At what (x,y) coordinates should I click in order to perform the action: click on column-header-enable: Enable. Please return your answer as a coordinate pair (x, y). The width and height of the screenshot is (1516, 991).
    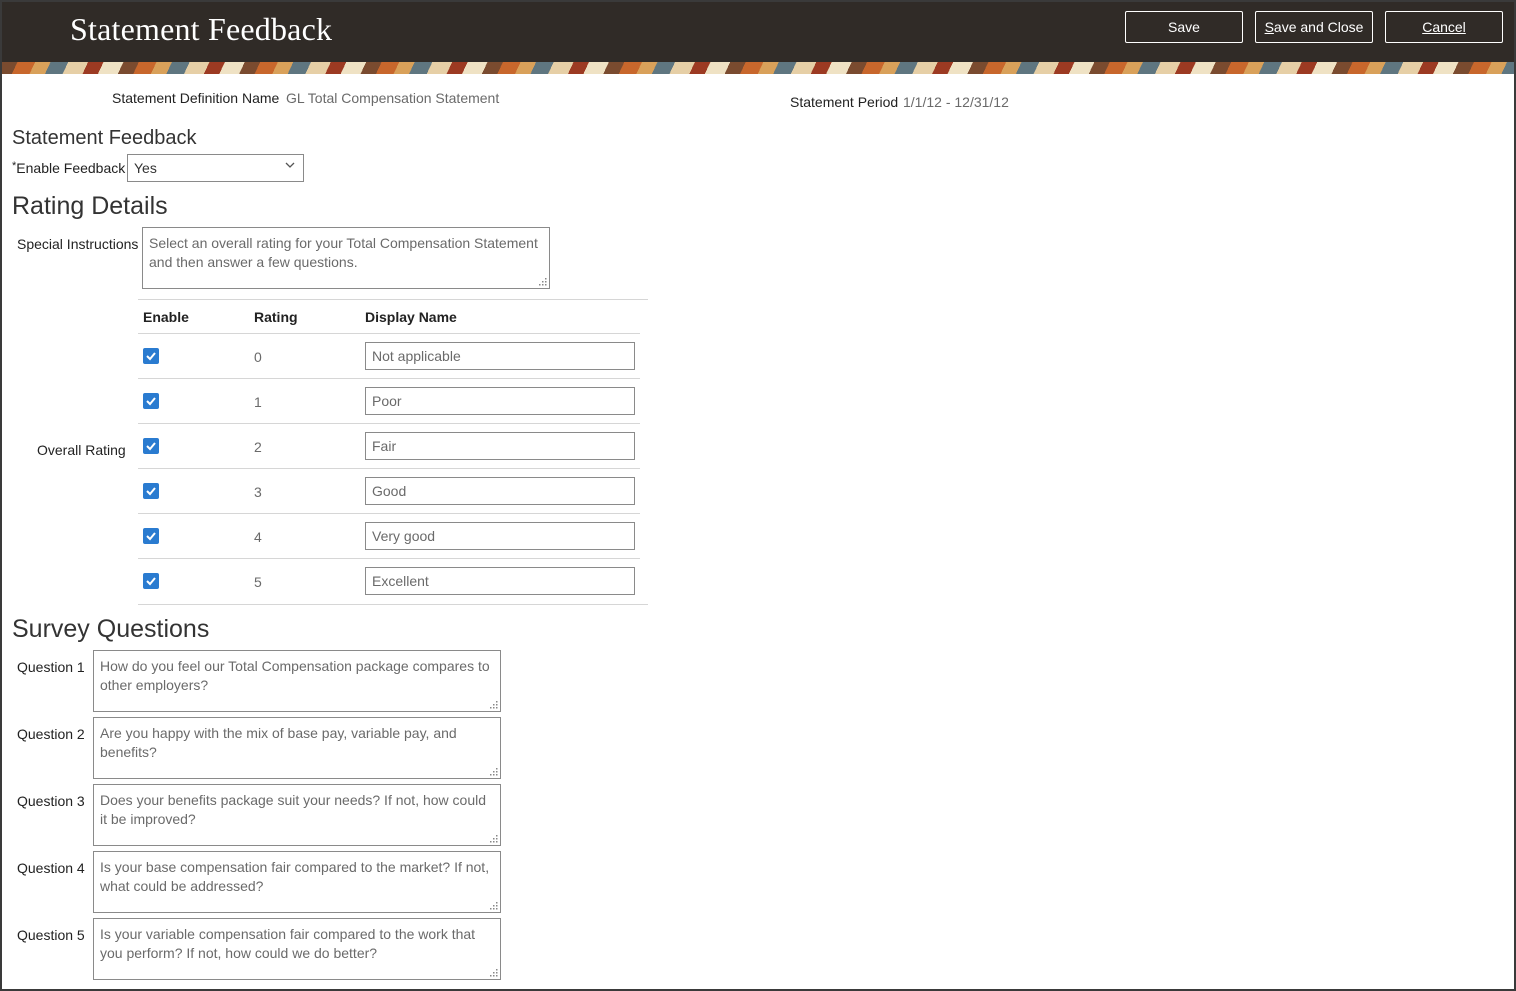
    Looking at the image, I should click on (166, 317).